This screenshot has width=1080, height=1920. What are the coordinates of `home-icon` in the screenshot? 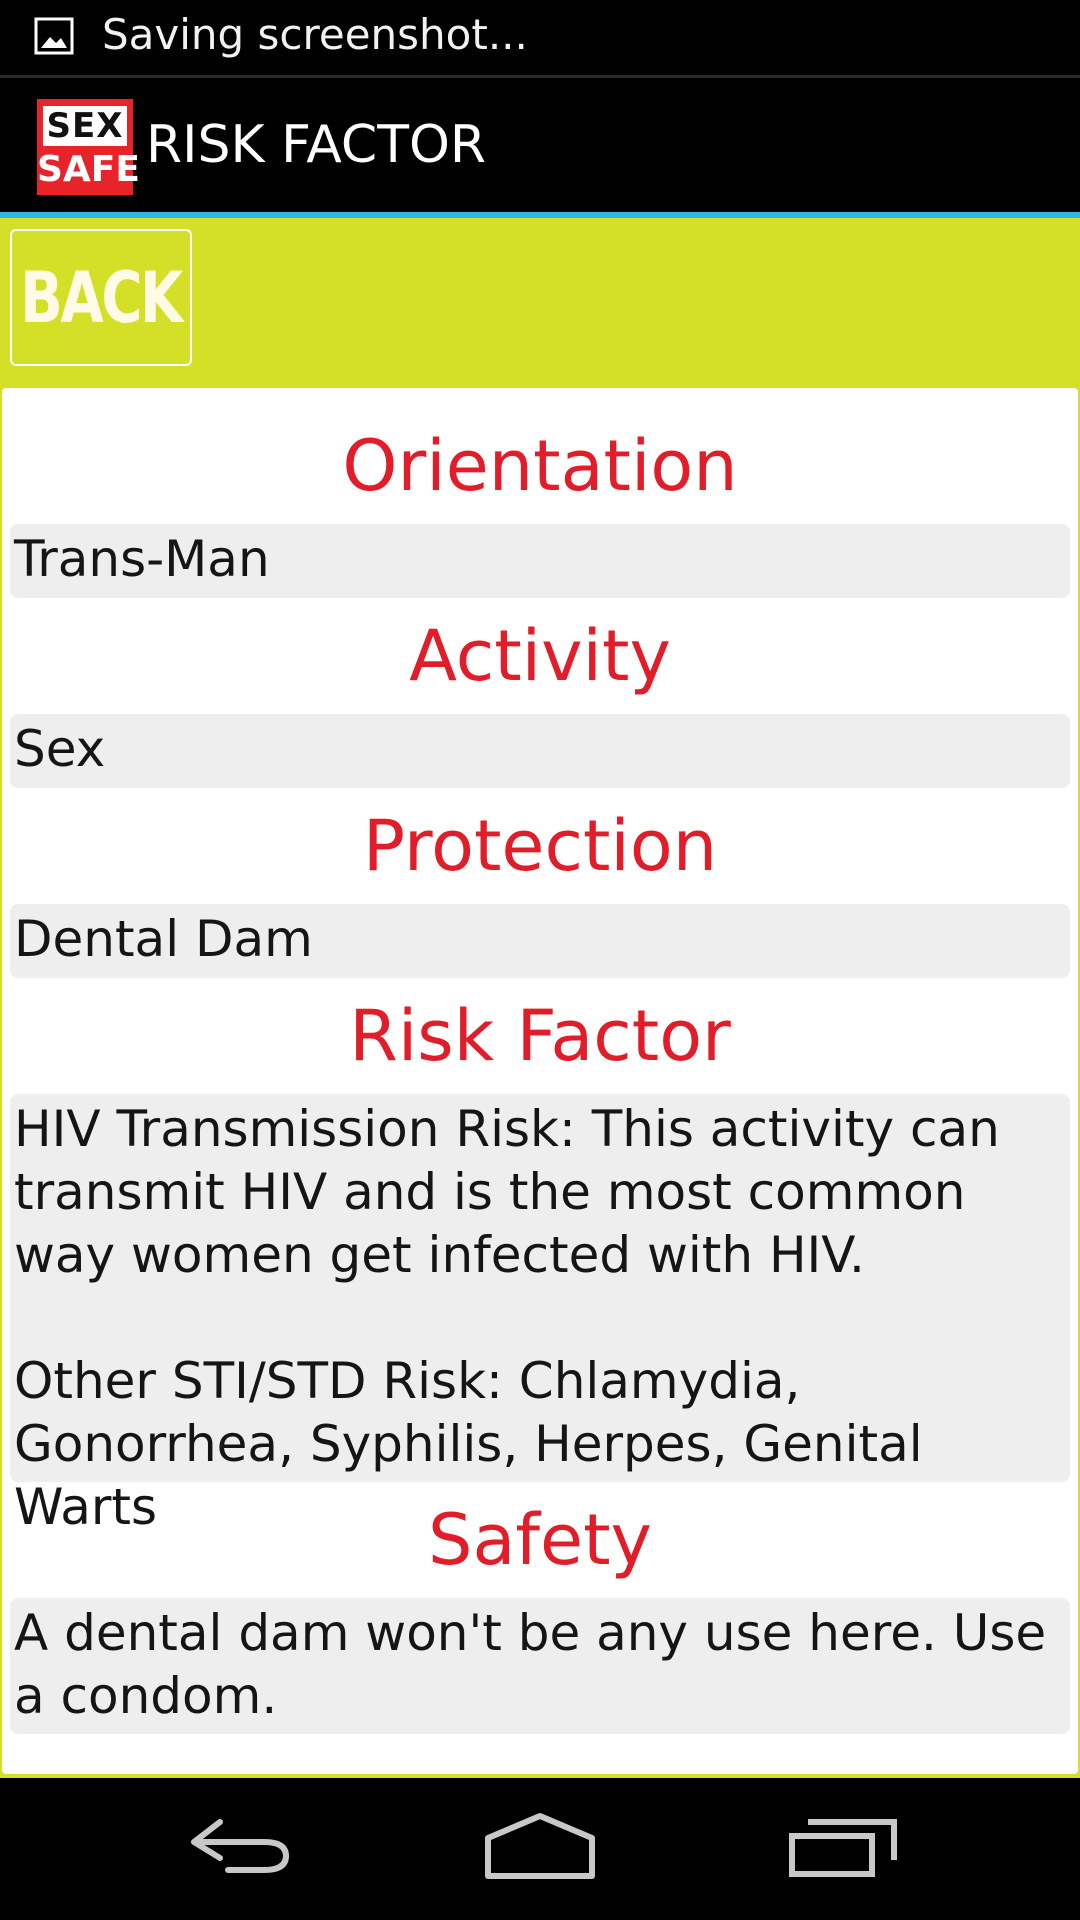 It's located at (540, 1846).